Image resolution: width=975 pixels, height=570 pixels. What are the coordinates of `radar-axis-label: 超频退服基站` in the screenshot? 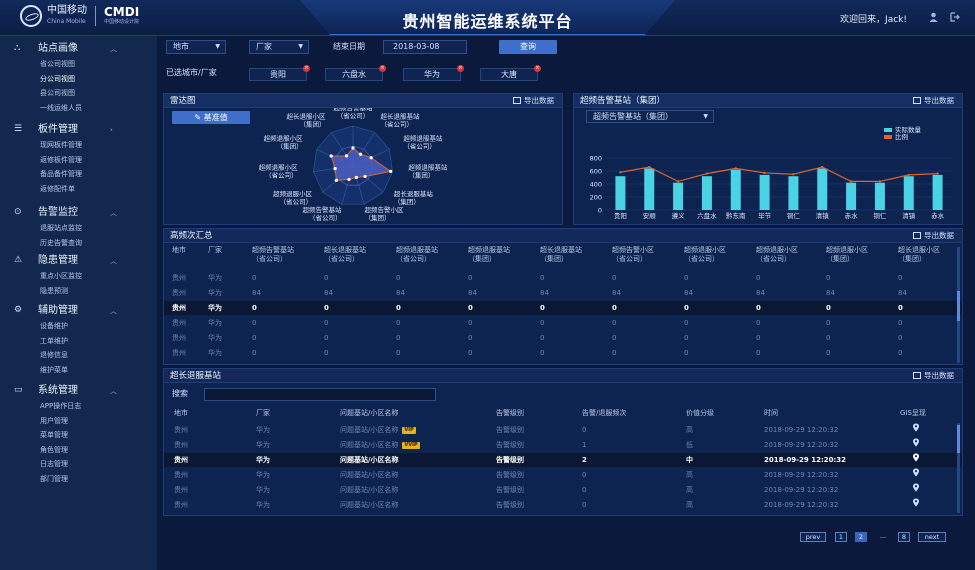 It's located at (428, 166).